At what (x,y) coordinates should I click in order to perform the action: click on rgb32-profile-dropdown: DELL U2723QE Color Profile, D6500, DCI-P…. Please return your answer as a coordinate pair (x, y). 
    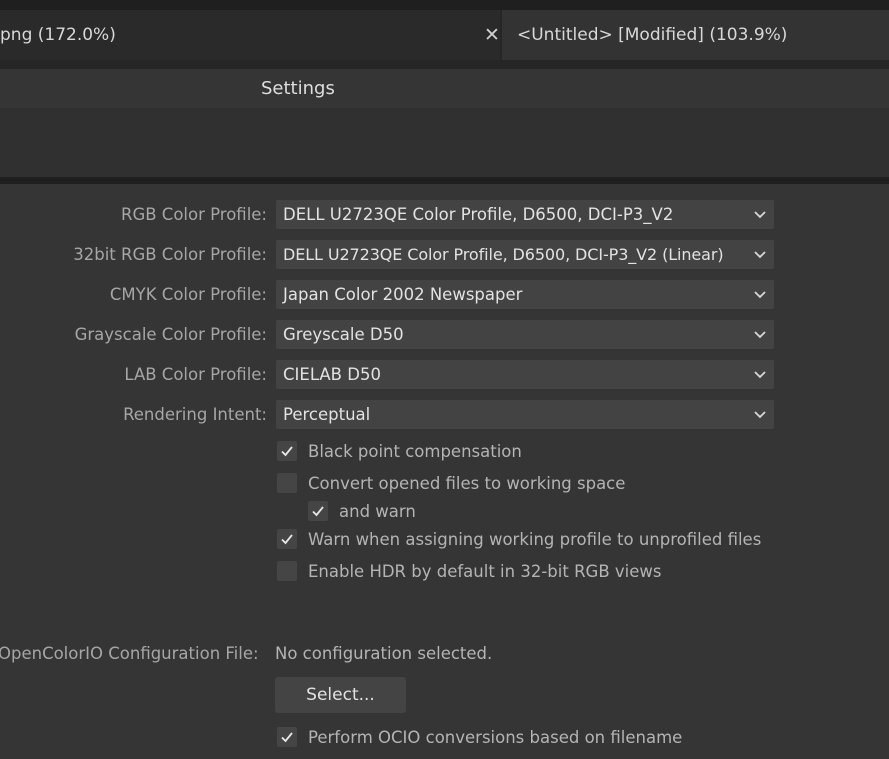
    Looking at the image, I should click on (525, 254).